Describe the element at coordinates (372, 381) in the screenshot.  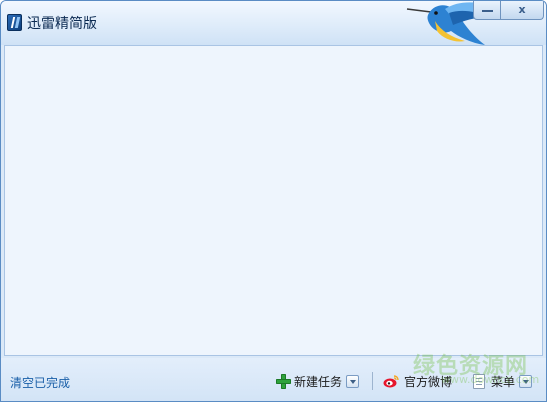
I see `toolbar-separator` at that location.